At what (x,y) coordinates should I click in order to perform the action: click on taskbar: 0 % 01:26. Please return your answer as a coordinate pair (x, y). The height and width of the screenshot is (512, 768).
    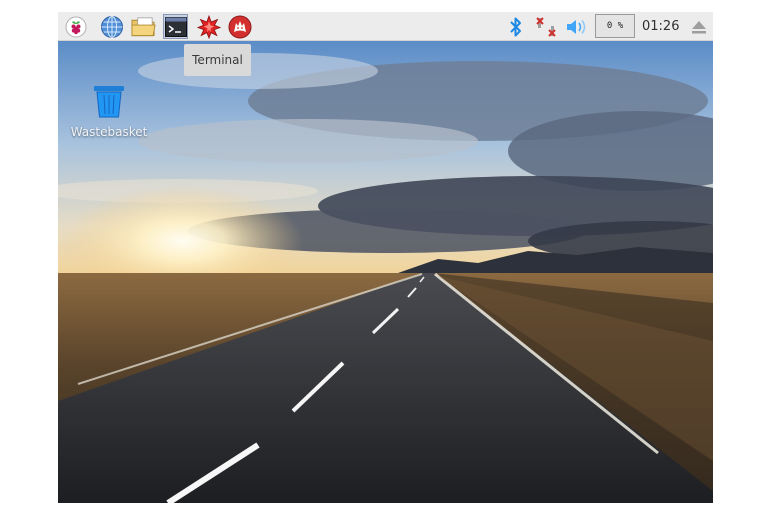
    Looking at the image, I should click on (385, 26).